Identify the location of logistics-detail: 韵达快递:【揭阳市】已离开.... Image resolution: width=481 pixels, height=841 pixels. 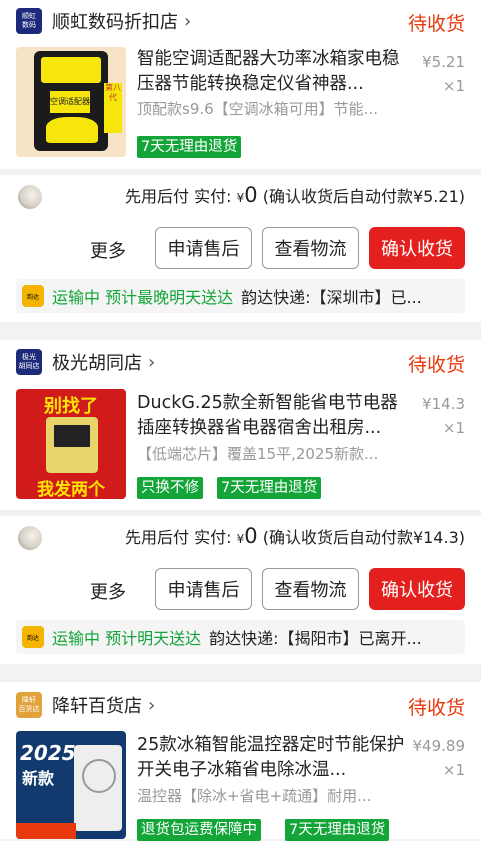
(315, 638).